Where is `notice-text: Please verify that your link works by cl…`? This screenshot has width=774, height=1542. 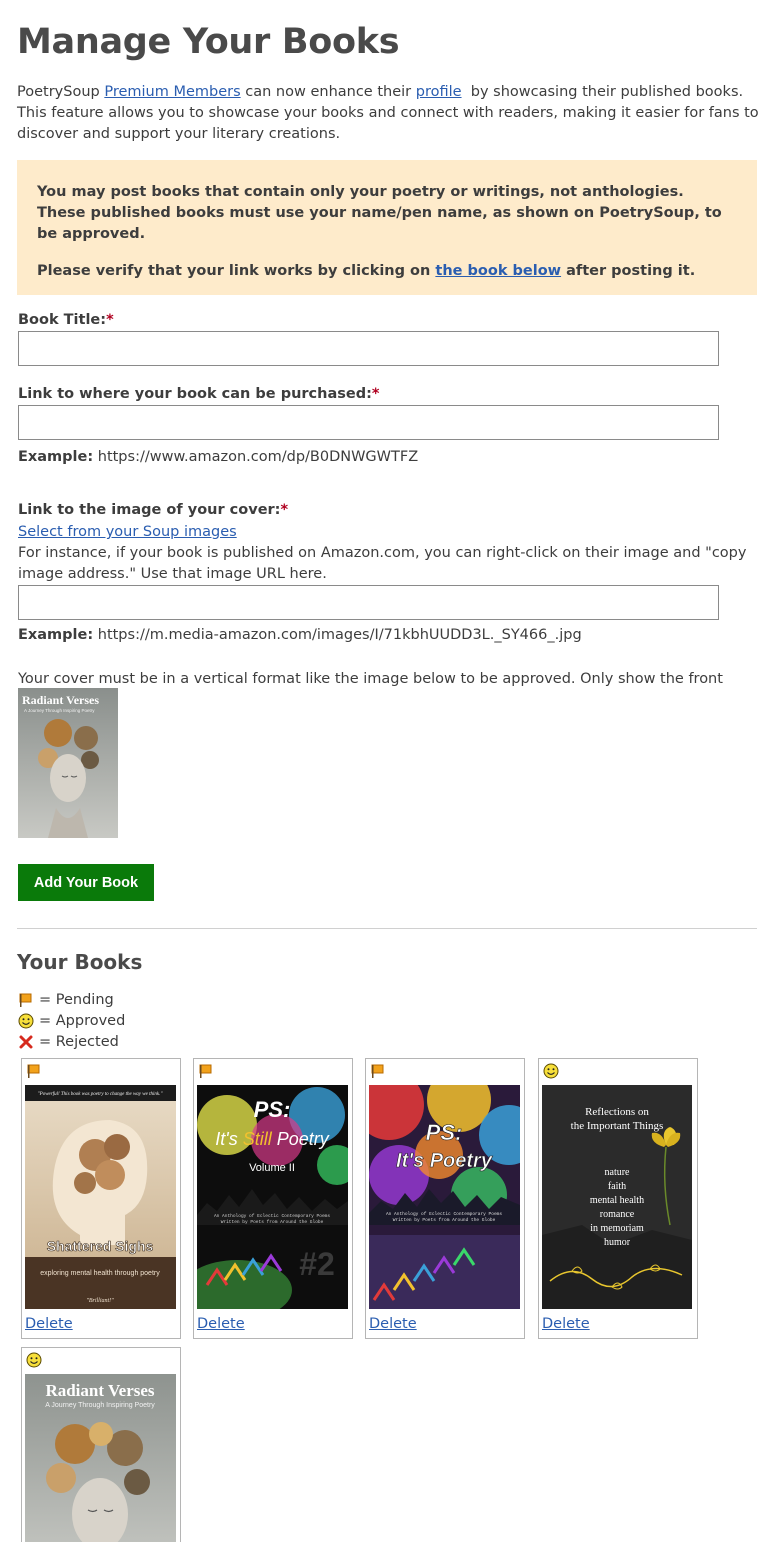
notice-text: Please verify that your link works by cl… is located at coordinates (236, 271).